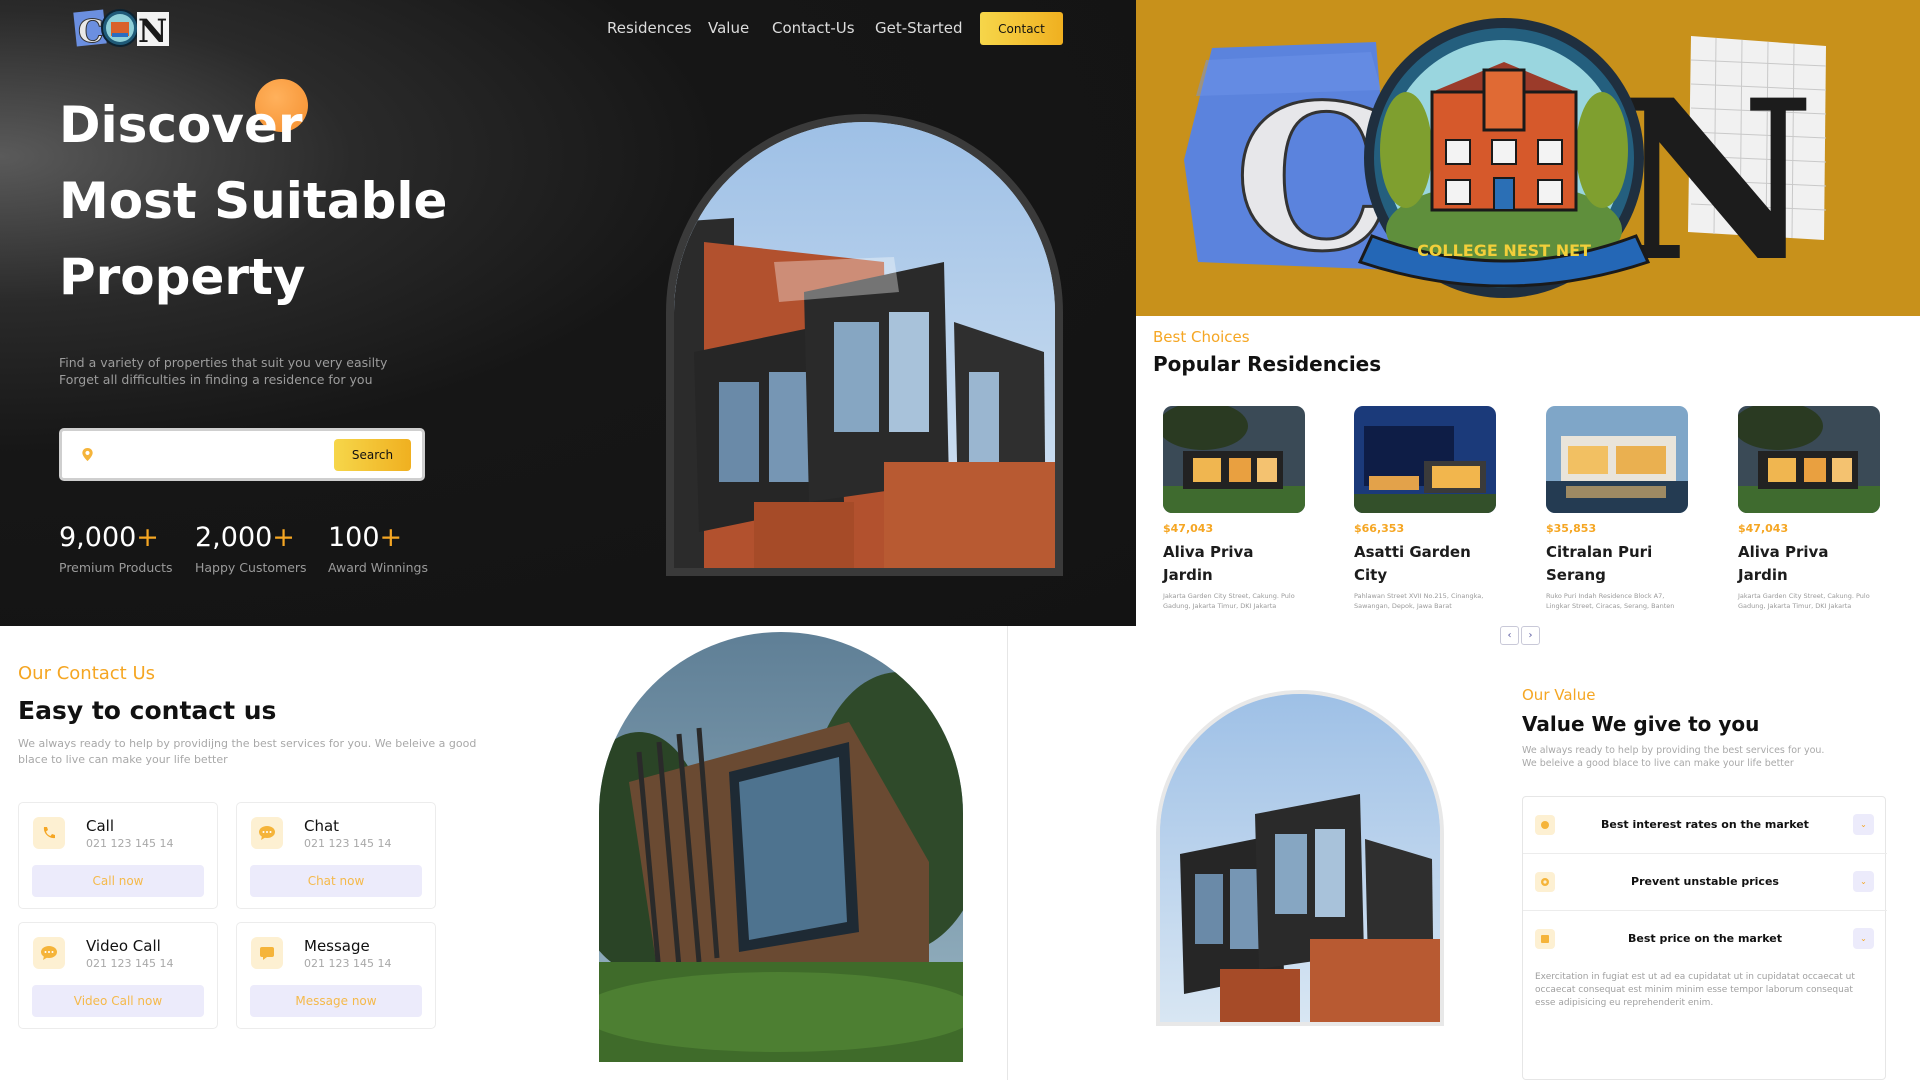 The image size is (1920, 1080). I want to click on stat-award-winnings-number: 100+, so click(365, 537).